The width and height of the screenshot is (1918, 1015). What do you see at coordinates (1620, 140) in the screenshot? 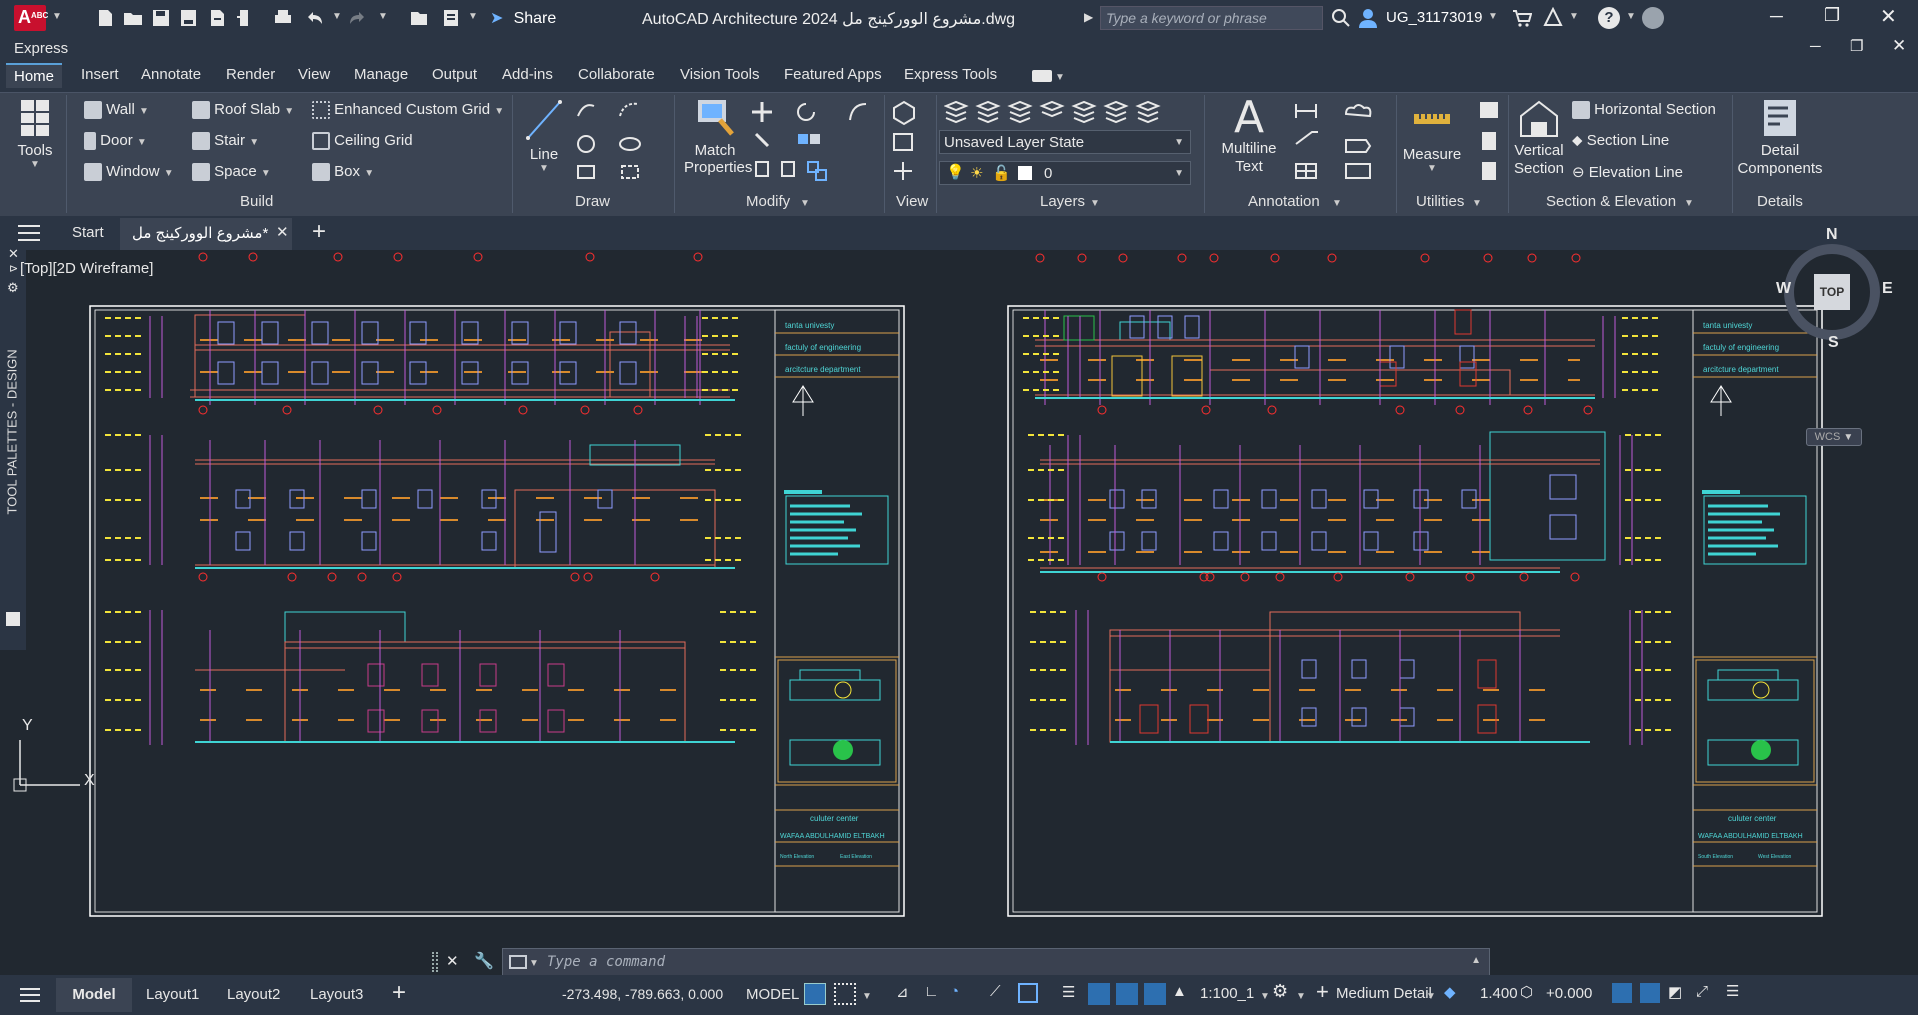
I see `section-line-button: ⬥ Section Line` at bounding box center [1620, 140].